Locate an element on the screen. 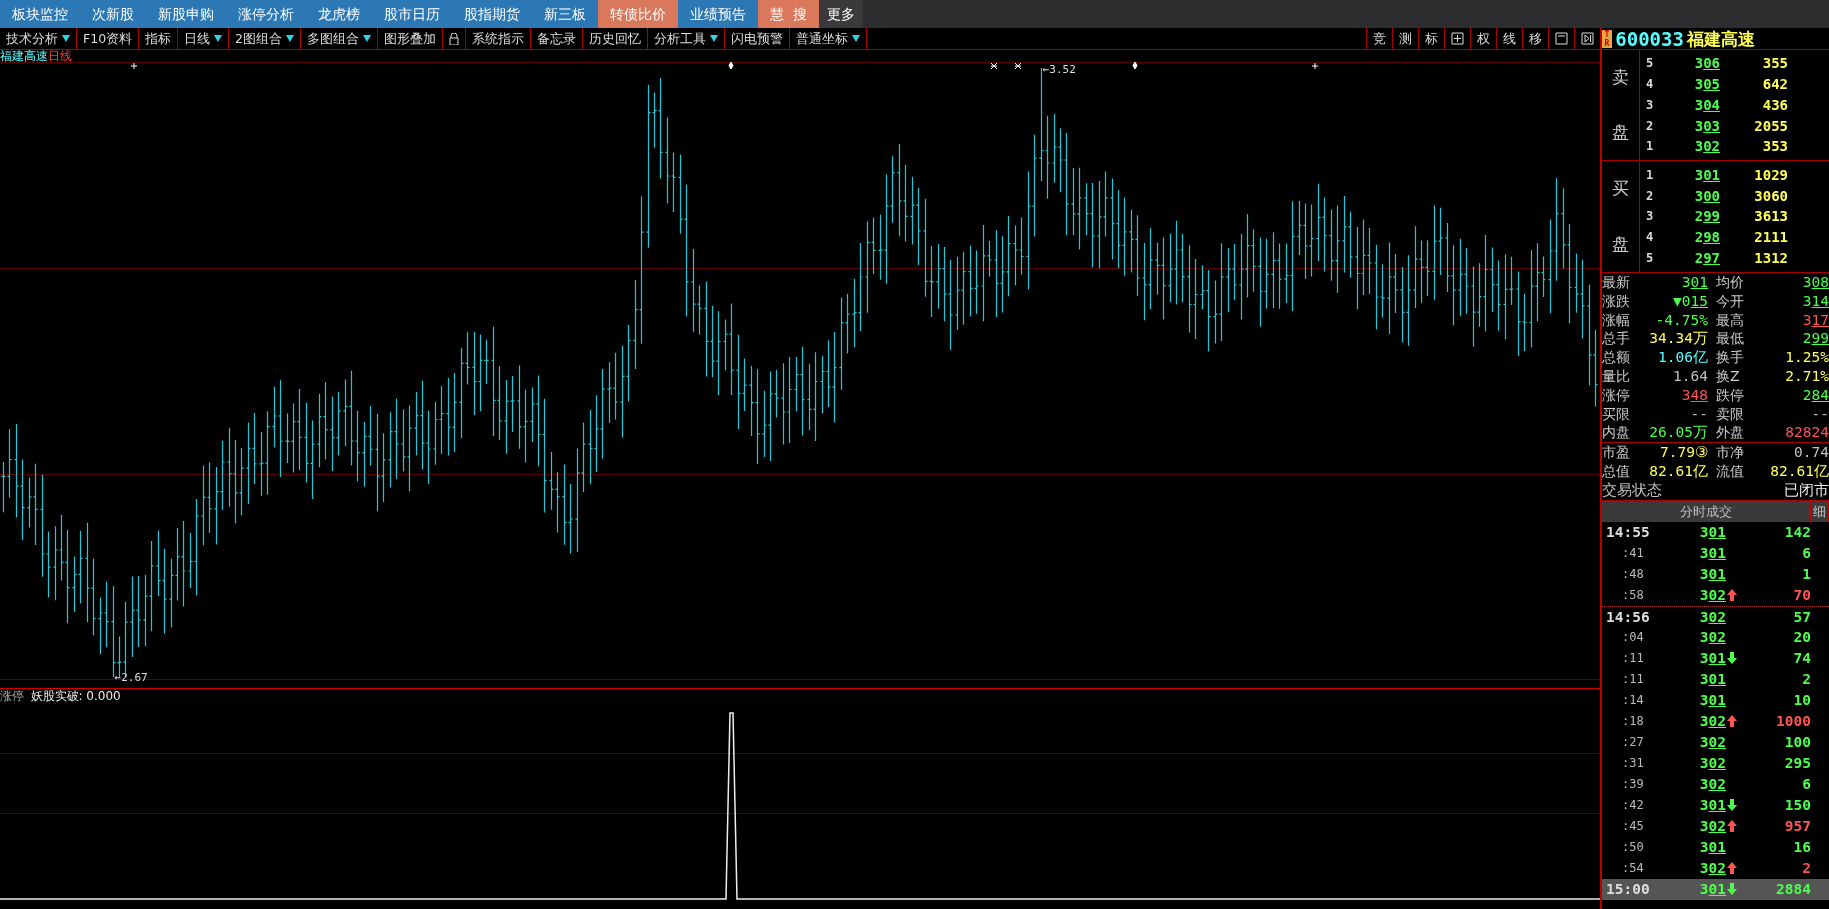  stat-link: 308 is located at coordinates (1790, 282).